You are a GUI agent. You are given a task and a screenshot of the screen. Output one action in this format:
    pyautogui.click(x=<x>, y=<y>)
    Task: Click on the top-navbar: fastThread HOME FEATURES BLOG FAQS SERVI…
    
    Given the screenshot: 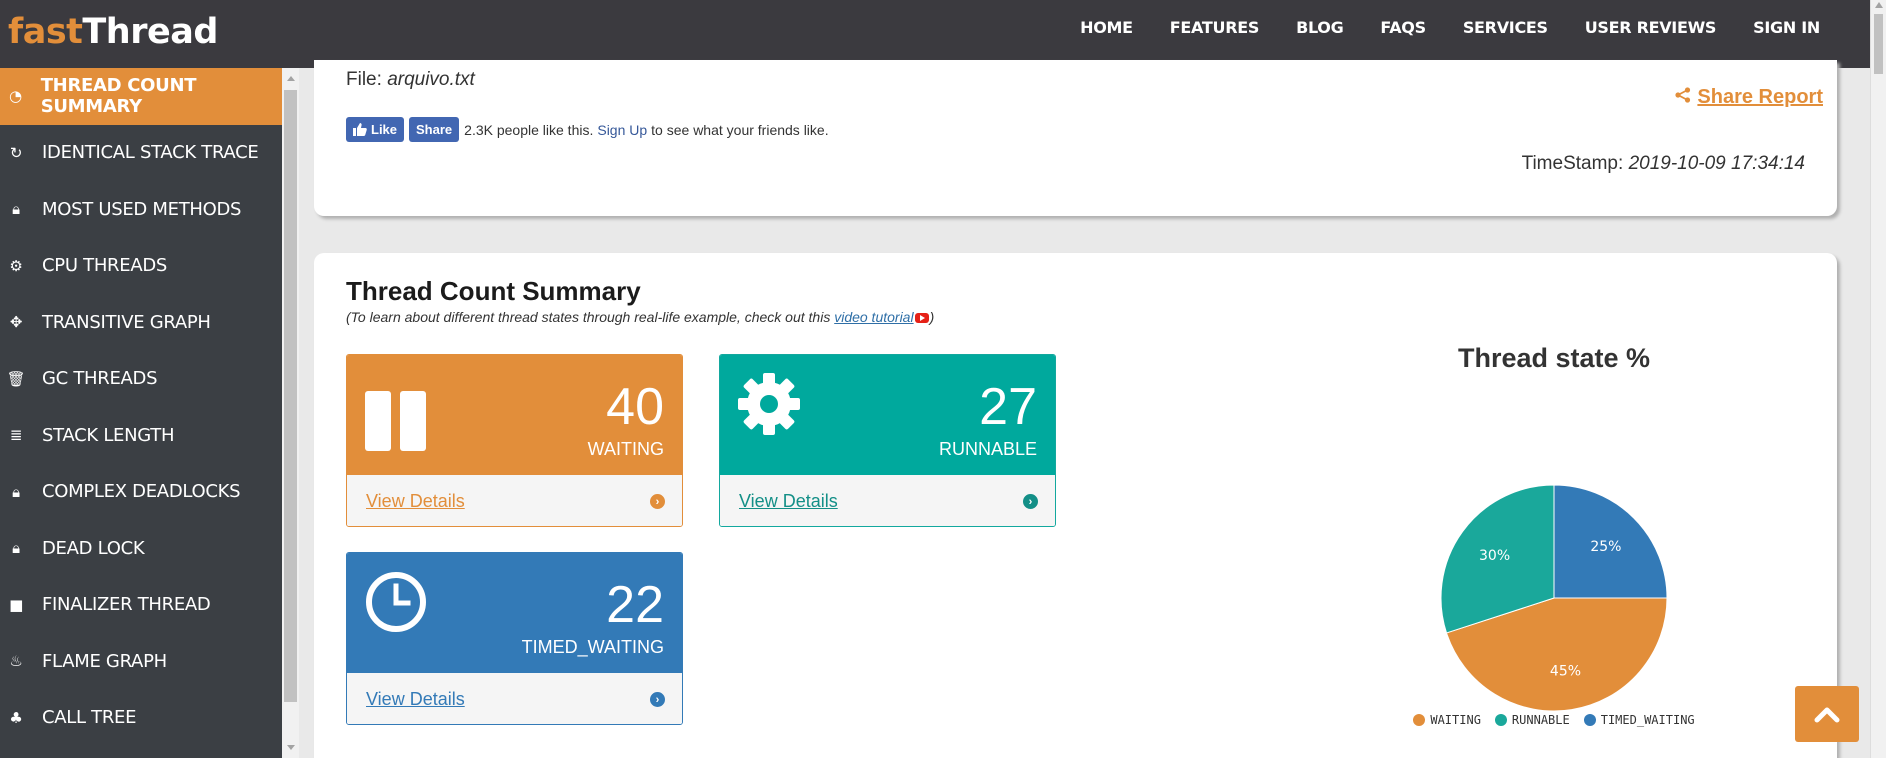 What is the action you would take?
    pyautogui.click(x=935, y=34)
    